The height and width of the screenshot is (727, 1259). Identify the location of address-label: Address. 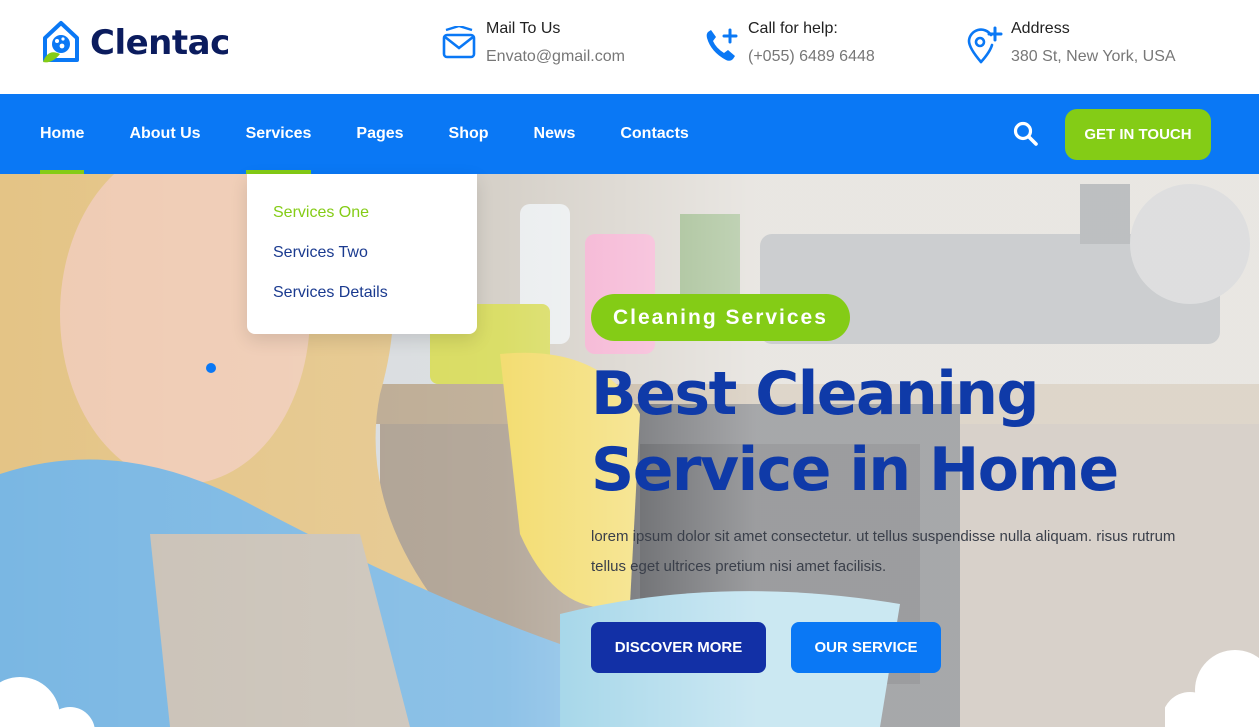
(1040, 28).